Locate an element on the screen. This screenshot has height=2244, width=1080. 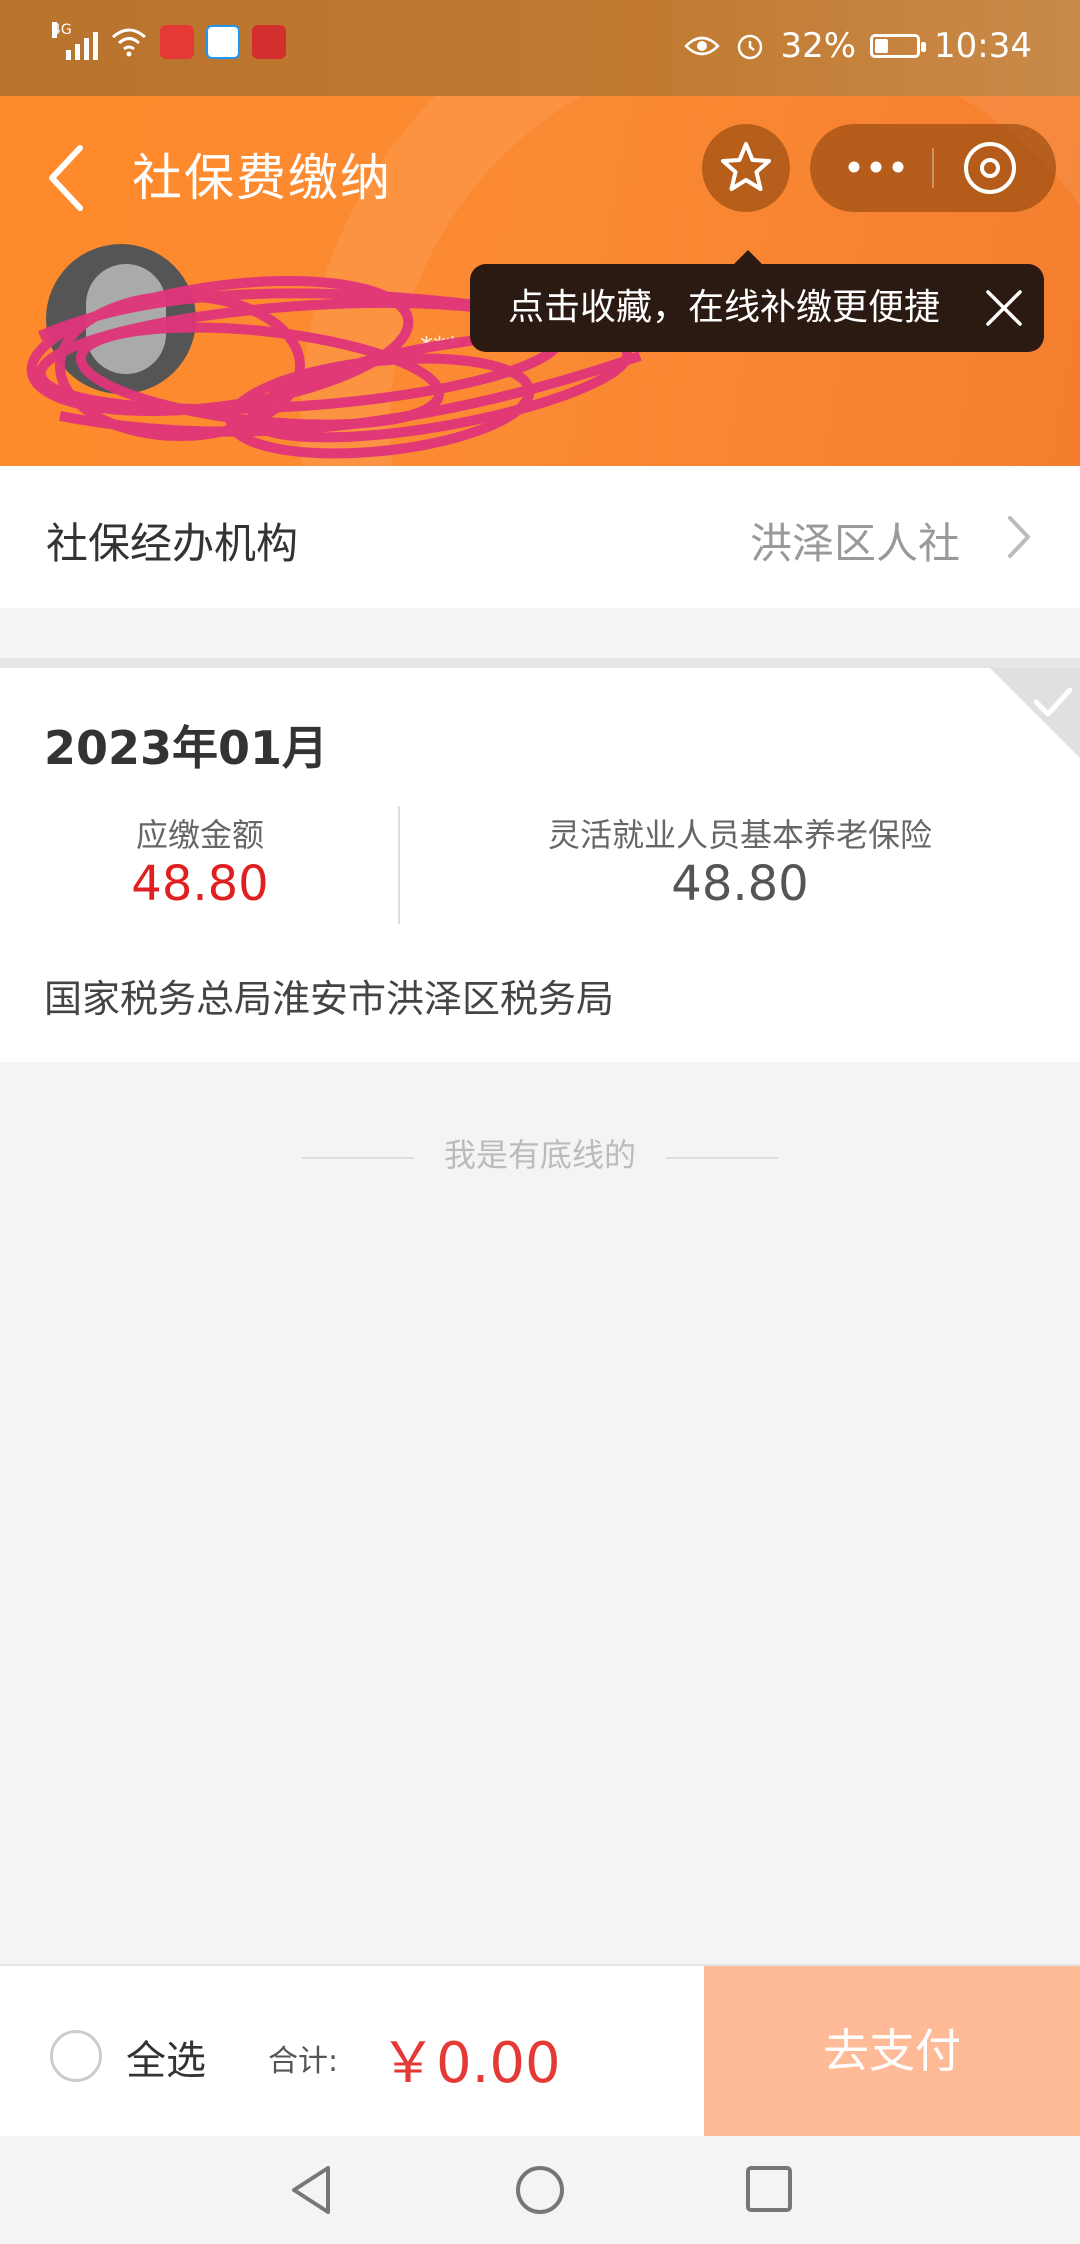
favorite-button is located at coordinates (746, 168).